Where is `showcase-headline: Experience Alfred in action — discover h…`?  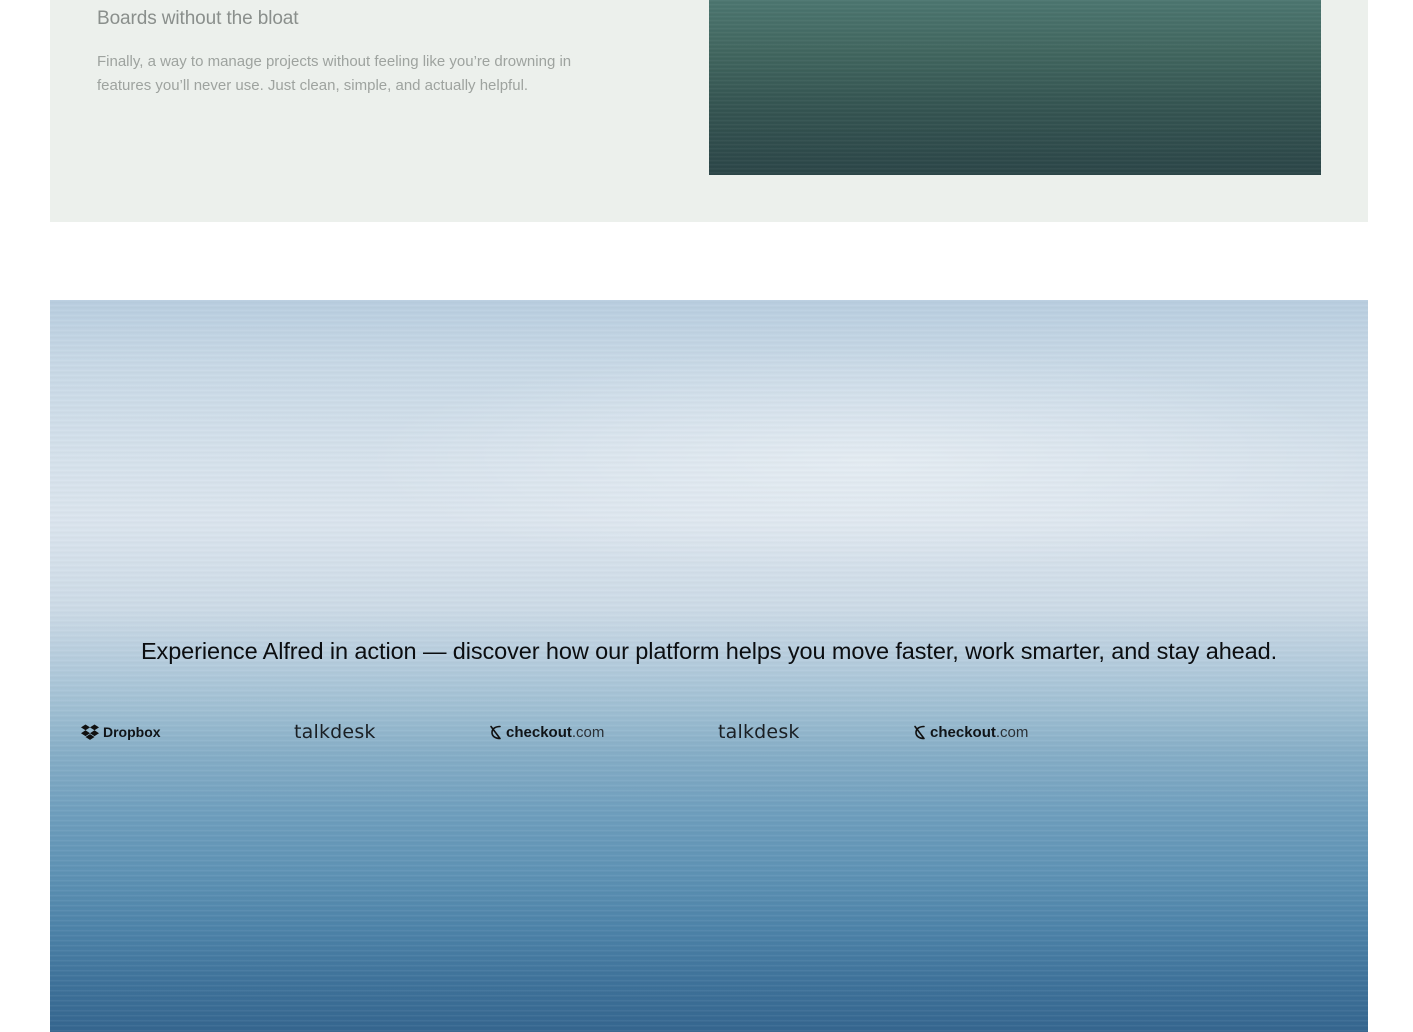
showcase-headline: Experience Alfred in action — discover h… is located at coordinates (709, 651).